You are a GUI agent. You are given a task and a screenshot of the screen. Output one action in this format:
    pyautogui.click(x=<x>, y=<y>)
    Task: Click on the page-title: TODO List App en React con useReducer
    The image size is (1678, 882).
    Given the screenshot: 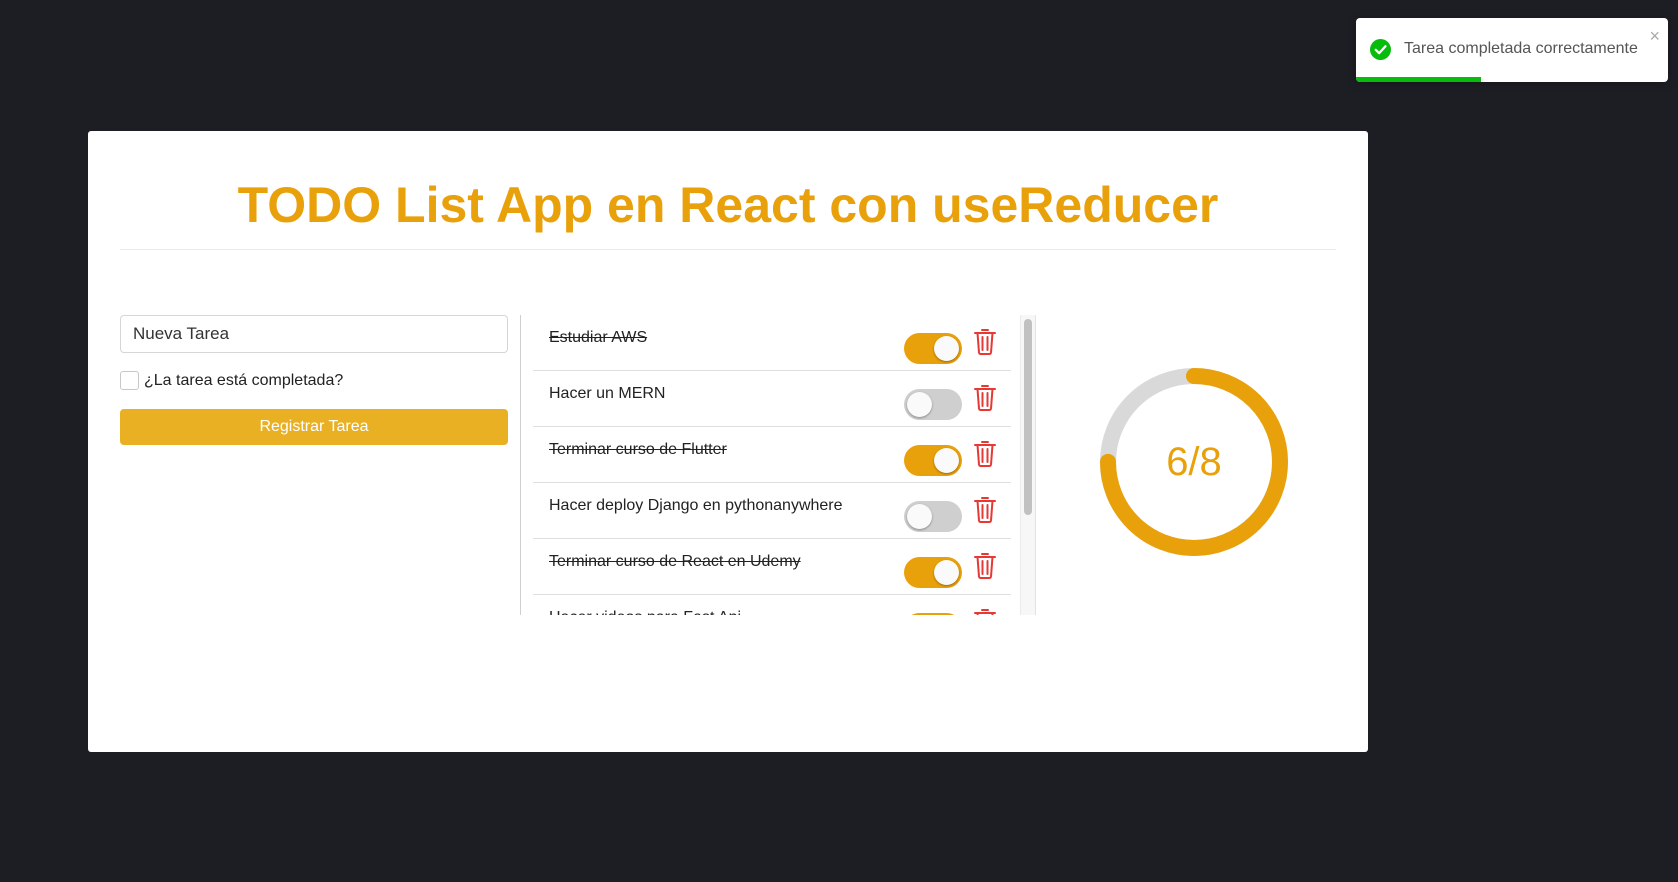 What is the action you would take?
    pyautogui.click(x=728, y=205)
    